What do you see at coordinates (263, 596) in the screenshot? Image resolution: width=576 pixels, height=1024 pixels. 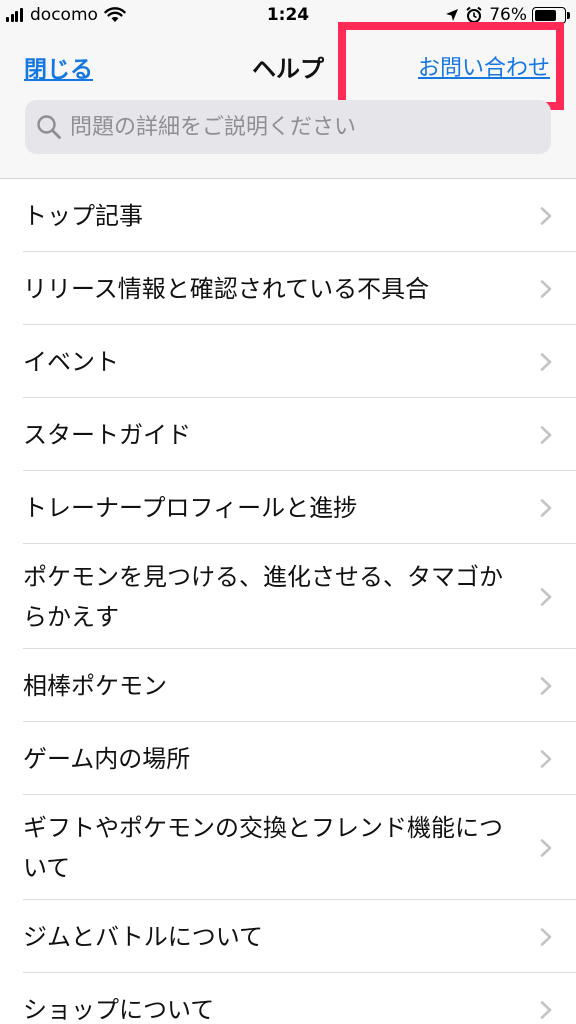 I see `list-item-label: ポケモンを見つける、進化させる、タマゴからかえす` at bounding box center [263, 596].